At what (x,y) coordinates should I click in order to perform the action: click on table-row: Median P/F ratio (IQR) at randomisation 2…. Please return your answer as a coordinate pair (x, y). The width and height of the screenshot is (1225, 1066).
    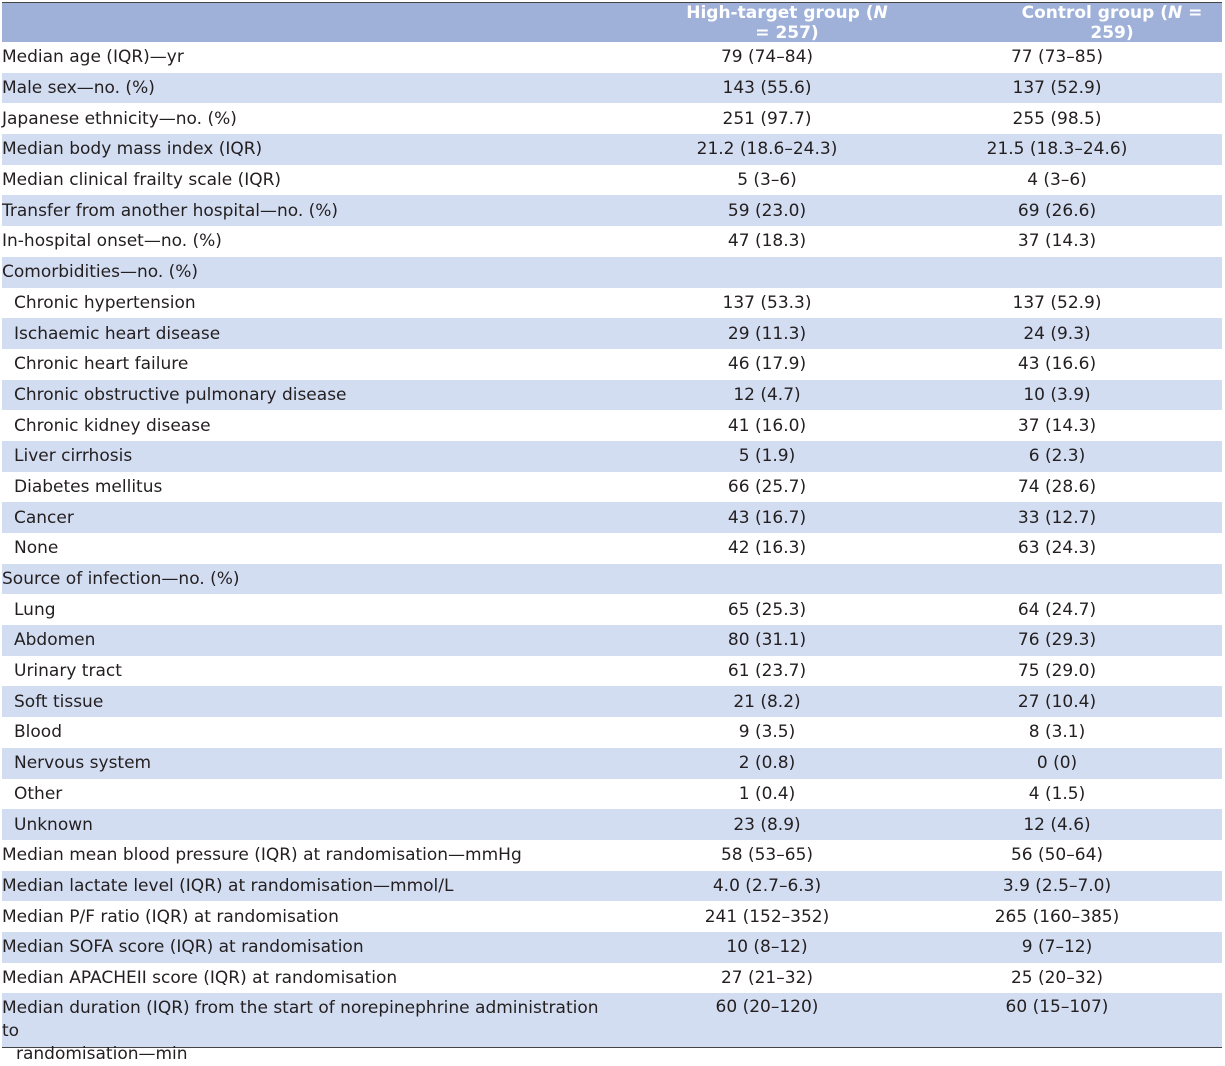
    Looking at the image, I should click on (561, 916).